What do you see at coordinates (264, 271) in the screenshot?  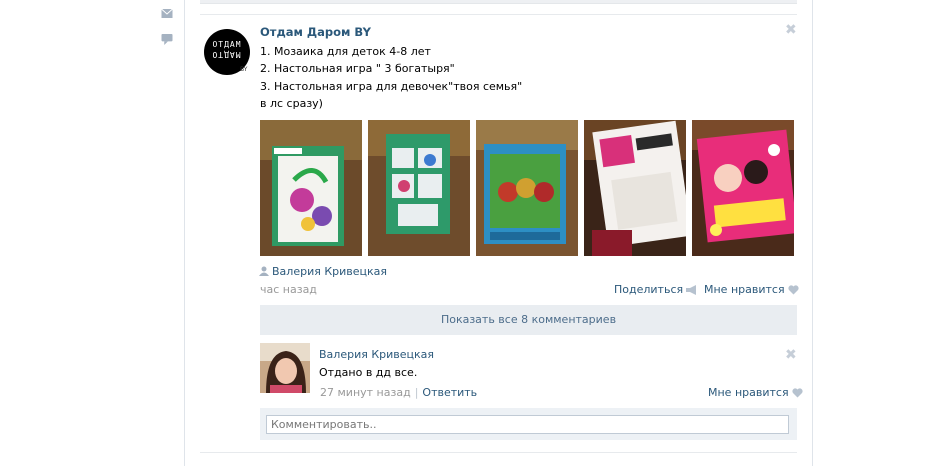 I see `person-icon` at bounding box center [264, 271].